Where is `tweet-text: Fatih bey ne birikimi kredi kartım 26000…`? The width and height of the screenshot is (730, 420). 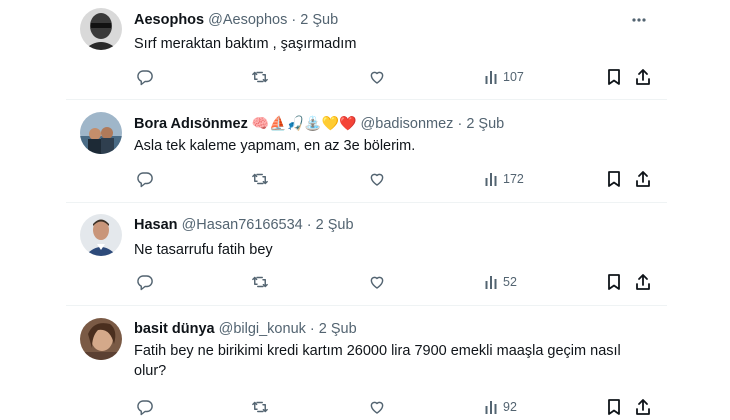 tweet-text: Fatih bey ne birikimi kredi kartım 26000… is located at coordinates (377, 361).